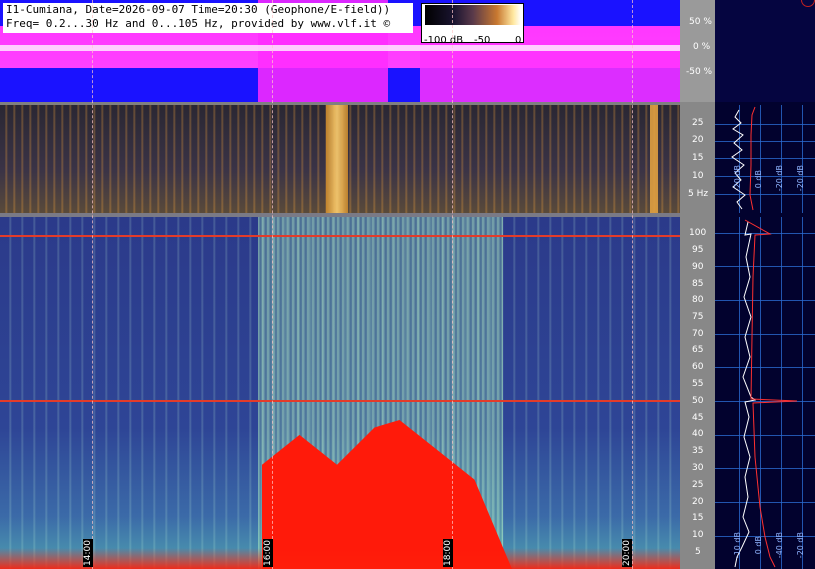 The width and height of the screenshot is (815, 569). Describe the element at coordinates (627, 553) in the screenshot. I see `time-label: 20:00` at that location.